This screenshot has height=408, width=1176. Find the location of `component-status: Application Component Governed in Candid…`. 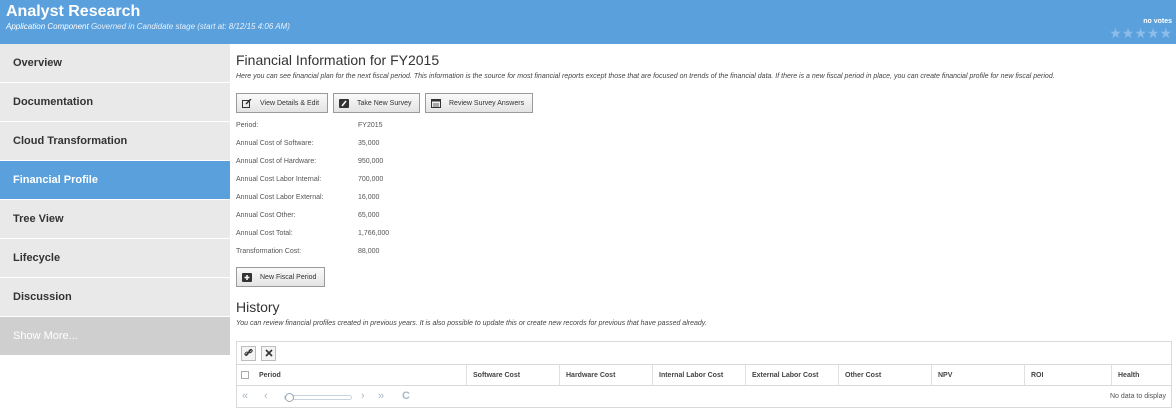

component-status: Application Component Governed in Candid… is located at coordinates (148, 26).